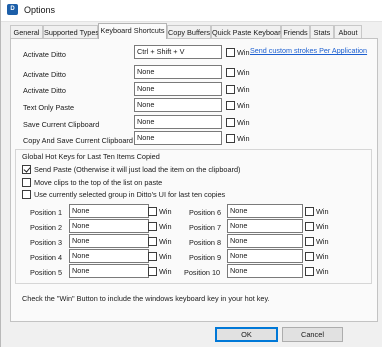 This screenshot has width=382, height=347. What do you see at coordinates (189, 31) in the screenshot?
I see `tab-copy-buffers: Copy Buffers` at bounding box center [189, 31].